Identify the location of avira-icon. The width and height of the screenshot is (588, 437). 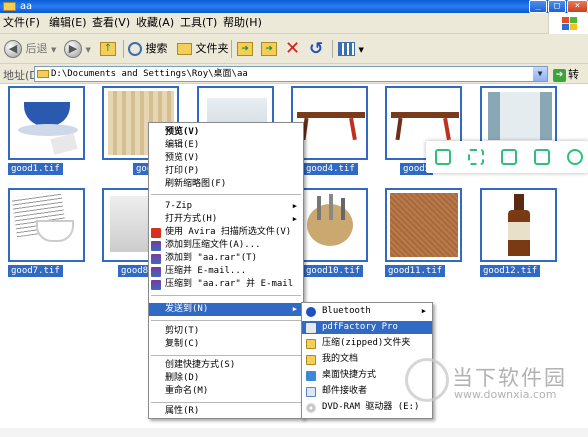
(156, 233).